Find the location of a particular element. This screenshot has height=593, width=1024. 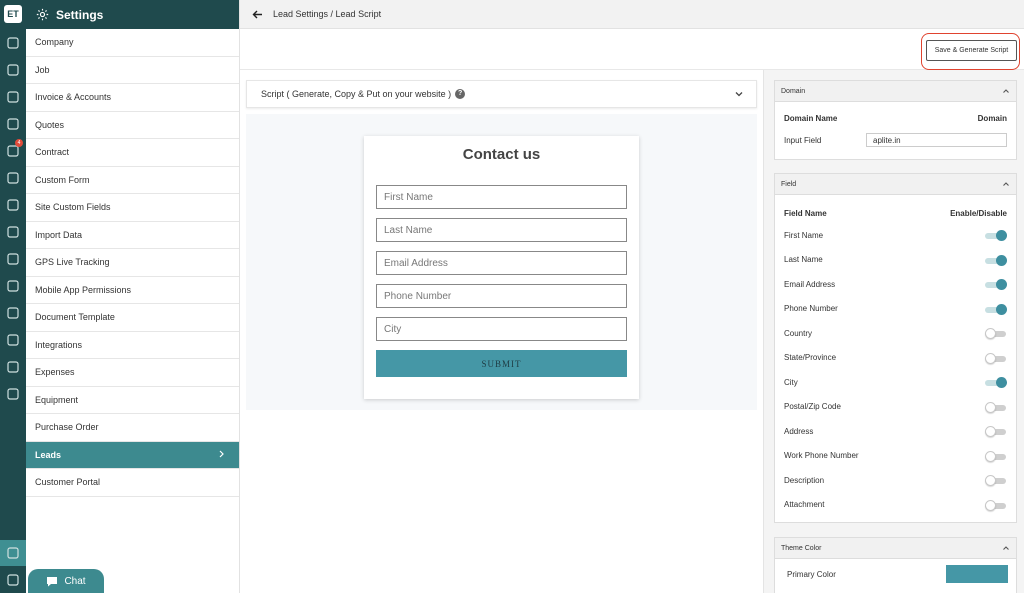

person-icon is located at coordinates (13, 178).